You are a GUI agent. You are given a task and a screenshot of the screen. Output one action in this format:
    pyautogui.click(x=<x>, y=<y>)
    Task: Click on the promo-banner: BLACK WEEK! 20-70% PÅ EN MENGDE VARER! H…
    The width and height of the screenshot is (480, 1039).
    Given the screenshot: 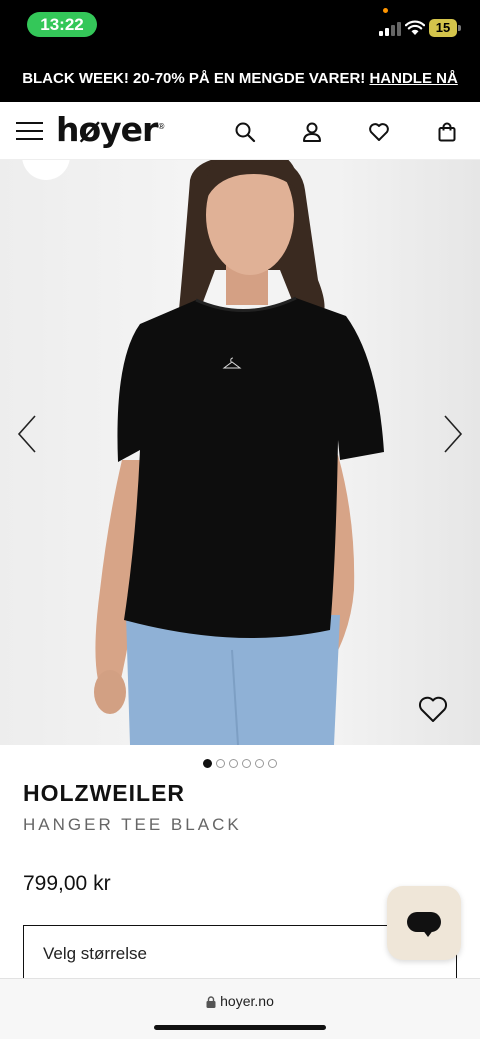 What is the action you would take?
    pyautogui.click(x=240, y=75)
    